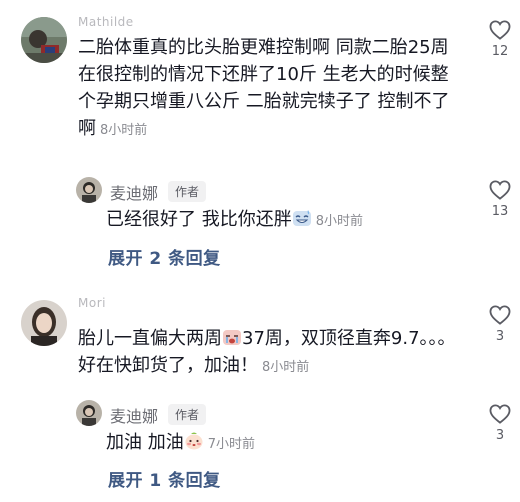 This screenshot has height=502, width=520. I want to click on comment-username: Mori, so click(92, 303).